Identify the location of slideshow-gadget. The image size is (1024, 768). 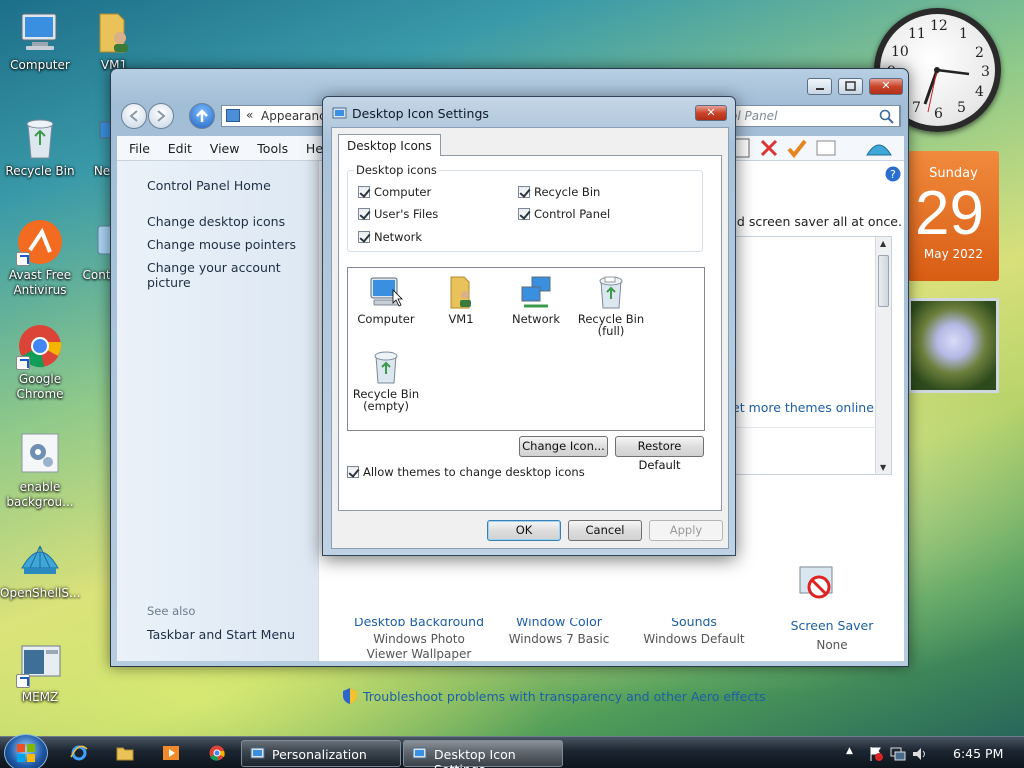
(953, 345).